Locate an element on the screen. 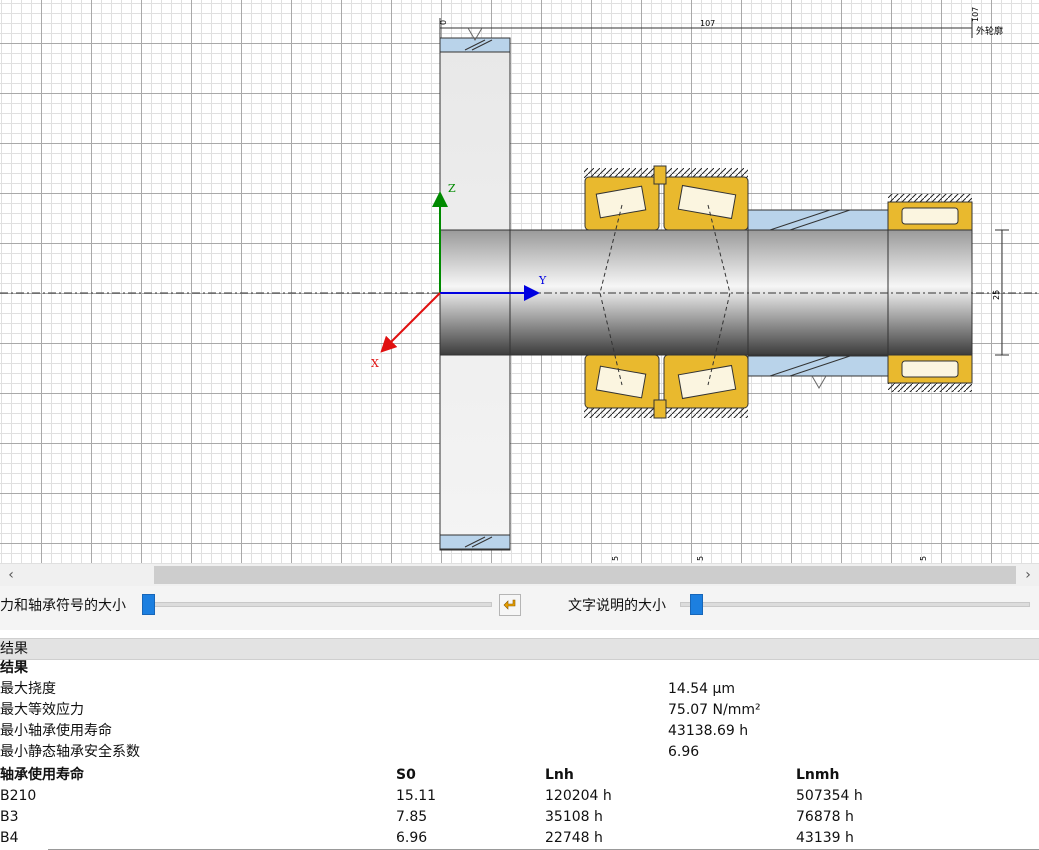 The height and width of the screenshot is (850, 1039). scroll-right-icon: › is located at coordinates (1028, 575).